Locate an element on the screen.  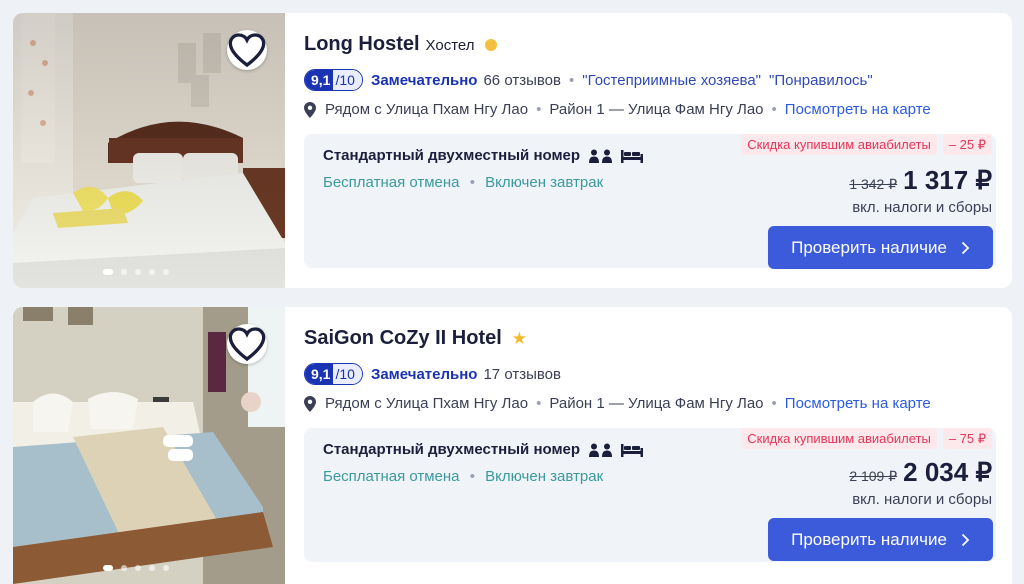
price-row: 1 342 ₽ 1 317 ₽ is located at coordinates (920, 180).